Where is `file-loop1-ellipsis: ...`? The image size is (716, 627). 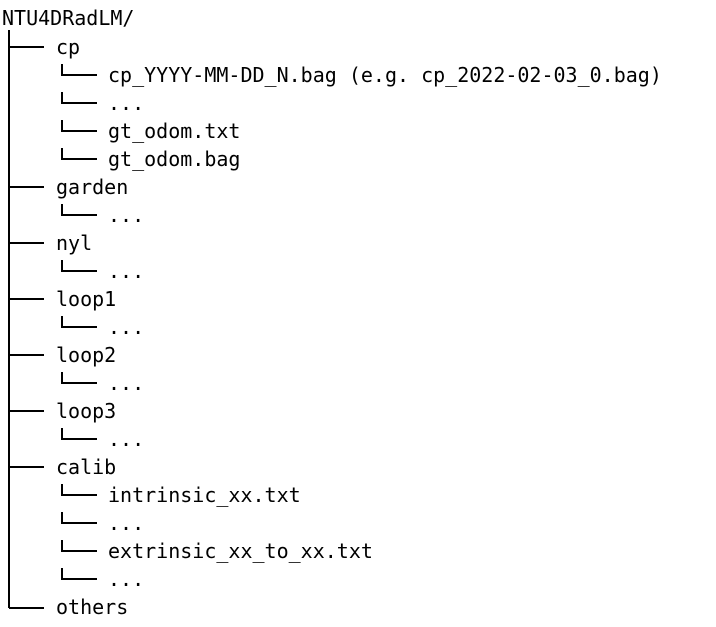
file-loop1-ellipsis: ... is located at coordinates (126, 327).